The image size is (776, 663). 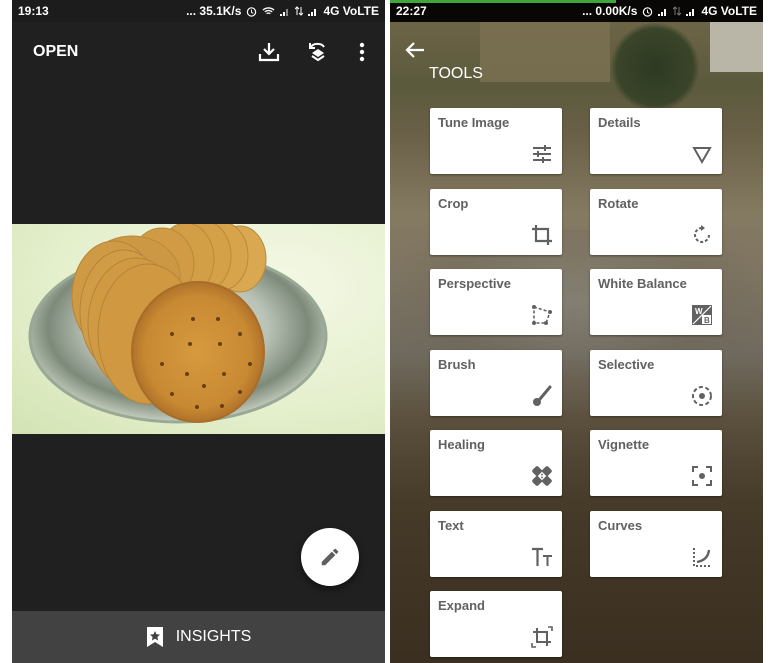 I want to click on tool-selective: Selective, so click(x=656, y=383).